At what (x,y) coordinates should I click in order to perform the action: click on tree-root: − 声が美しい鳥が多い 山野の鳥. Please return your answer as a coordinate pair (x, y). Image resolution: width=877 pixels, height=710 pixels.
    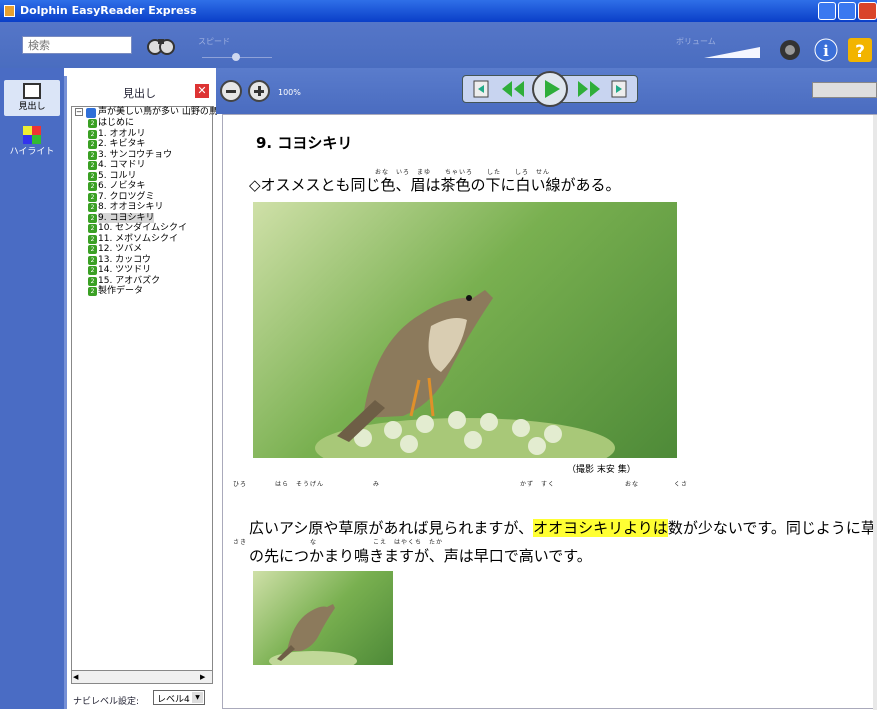
    Looking at the image, I should click on (145, 112).